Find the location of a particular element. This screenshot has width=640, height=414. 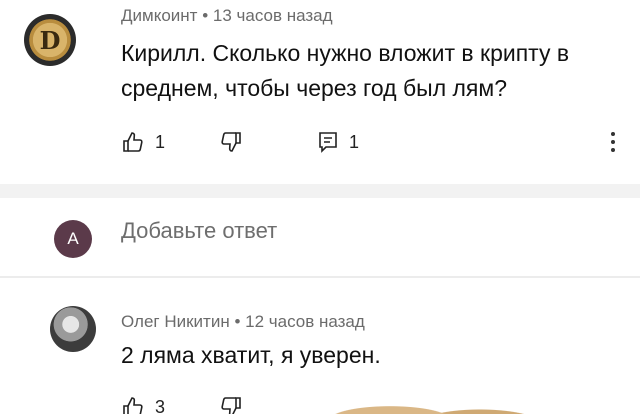

avatar is located at coordinates (73, 329).